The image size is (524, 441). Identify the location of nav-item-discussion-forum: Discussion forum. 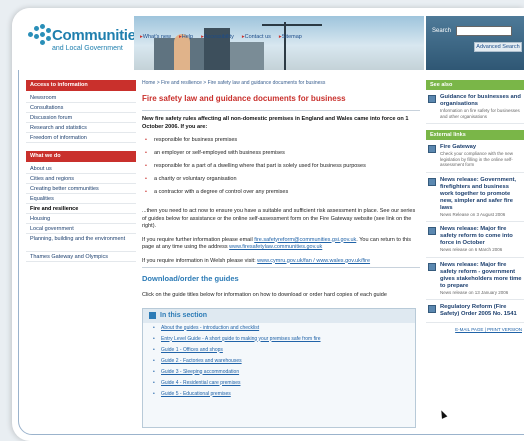
(81, 118).